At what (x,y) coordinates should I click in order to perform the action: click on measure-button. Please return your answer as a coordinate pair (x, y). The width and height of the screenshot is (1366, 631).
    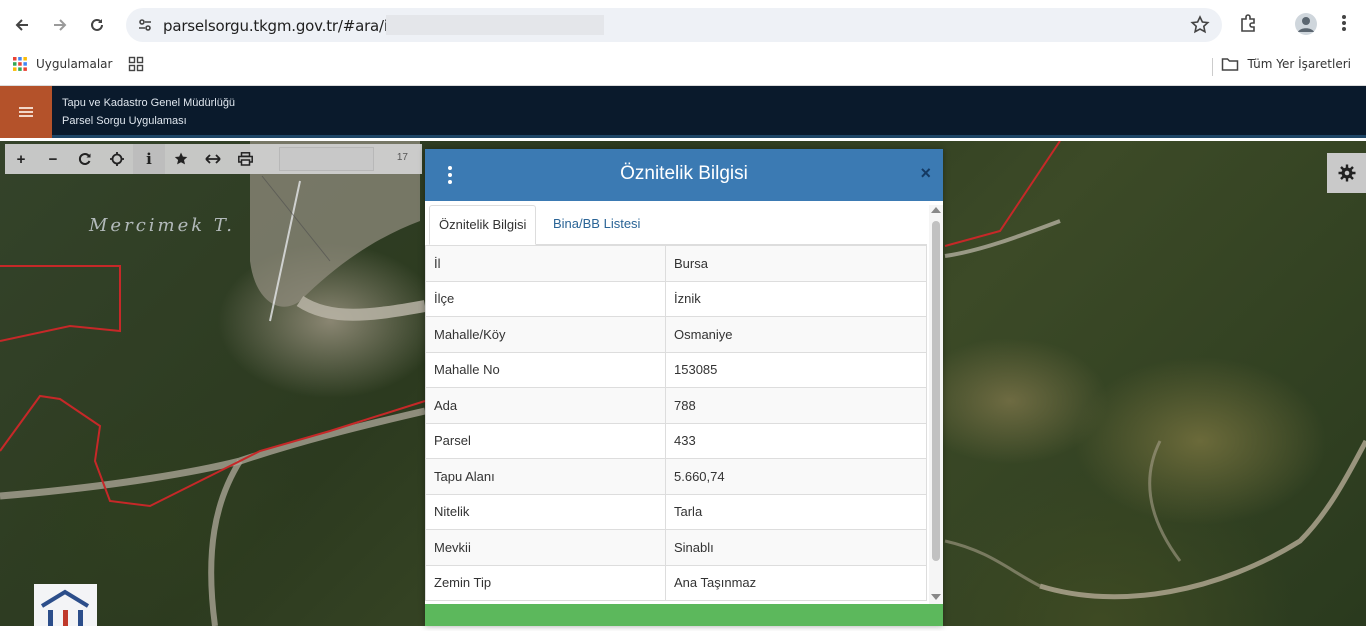
    Looking at the image, I should click on (213, 159).